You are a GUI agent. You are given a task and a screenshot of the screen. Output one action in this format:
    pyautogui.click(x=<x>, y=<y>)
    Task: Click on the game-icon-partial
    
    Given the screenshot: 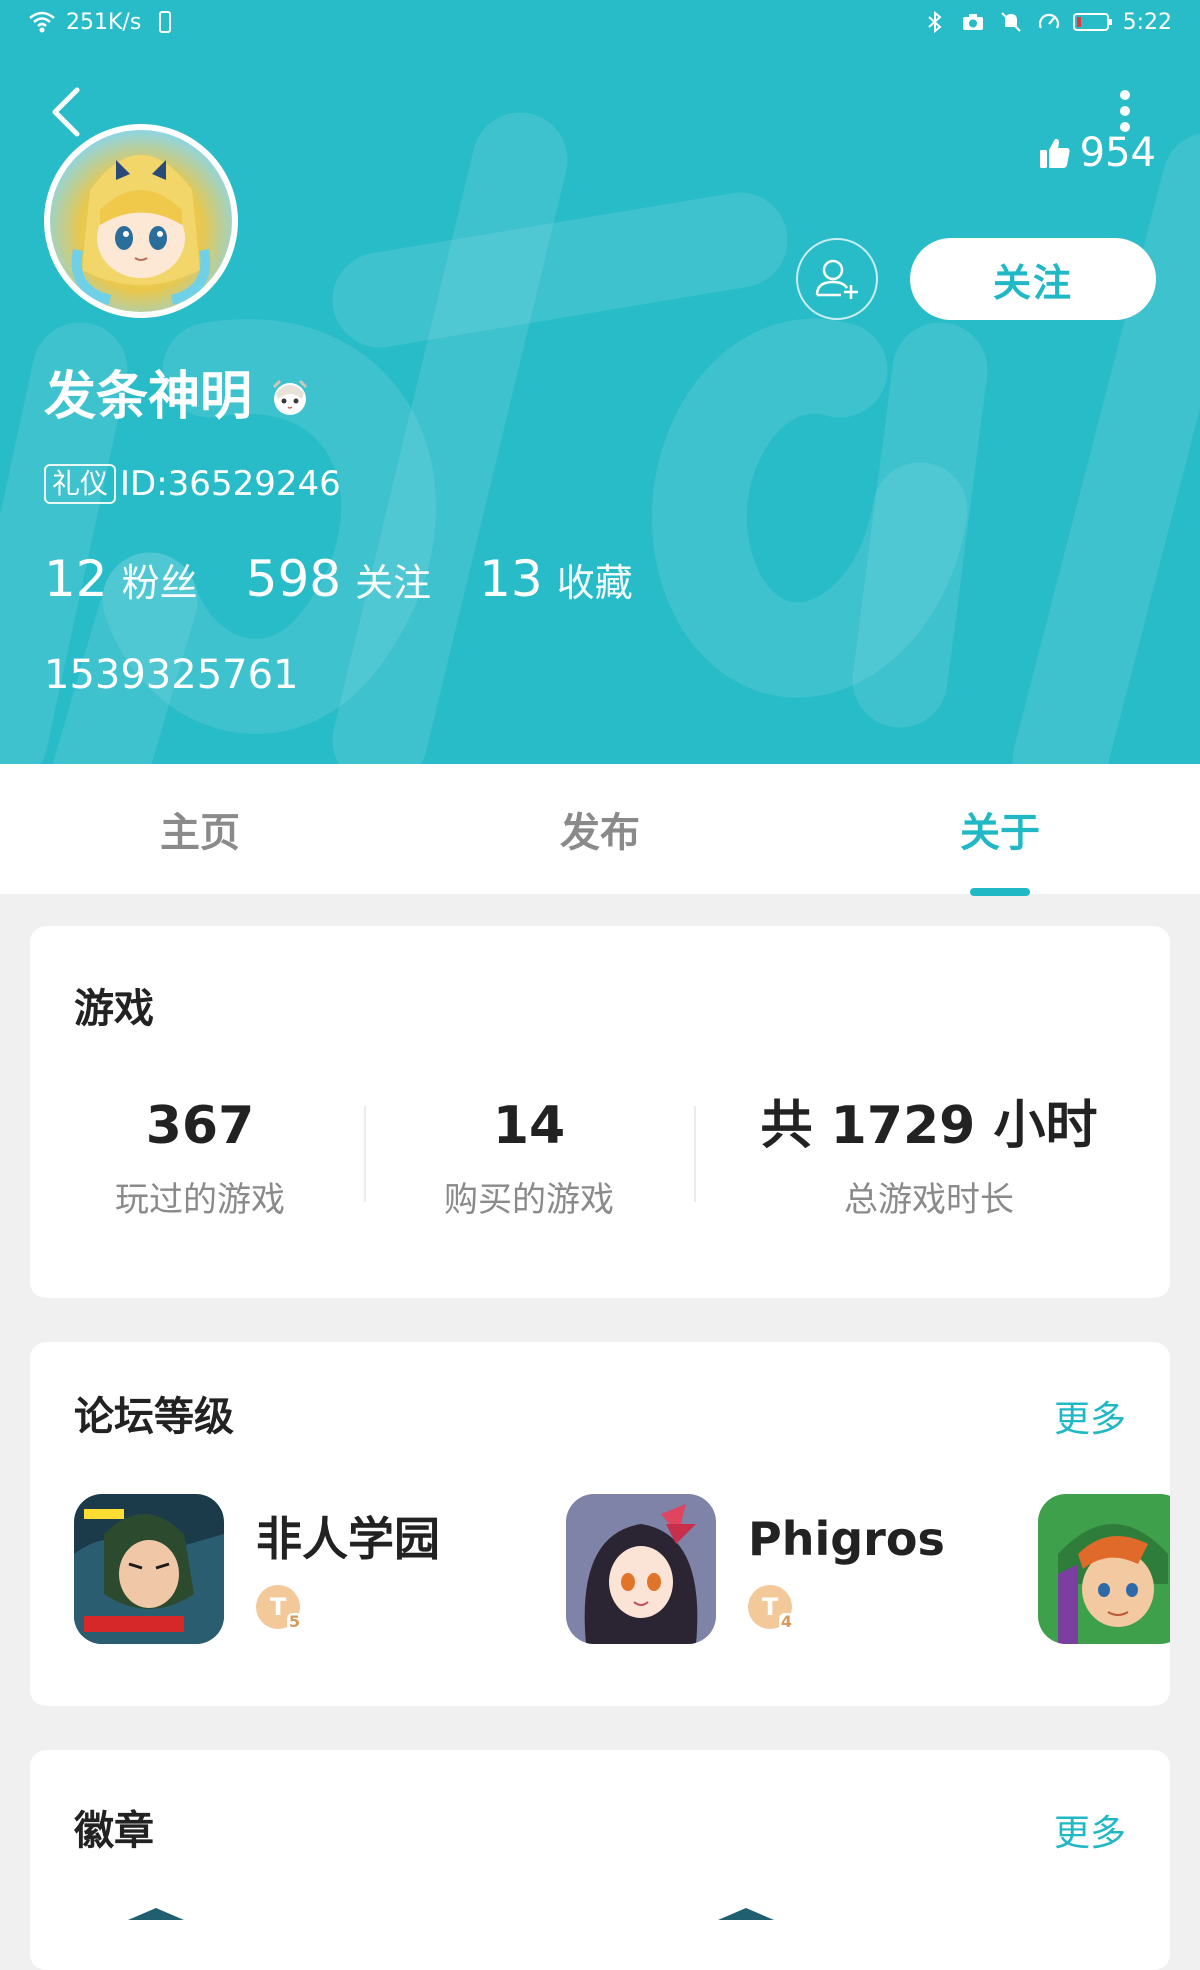 What is the action you would take?
    pyautogui.click(x=1104, y=1569)
    